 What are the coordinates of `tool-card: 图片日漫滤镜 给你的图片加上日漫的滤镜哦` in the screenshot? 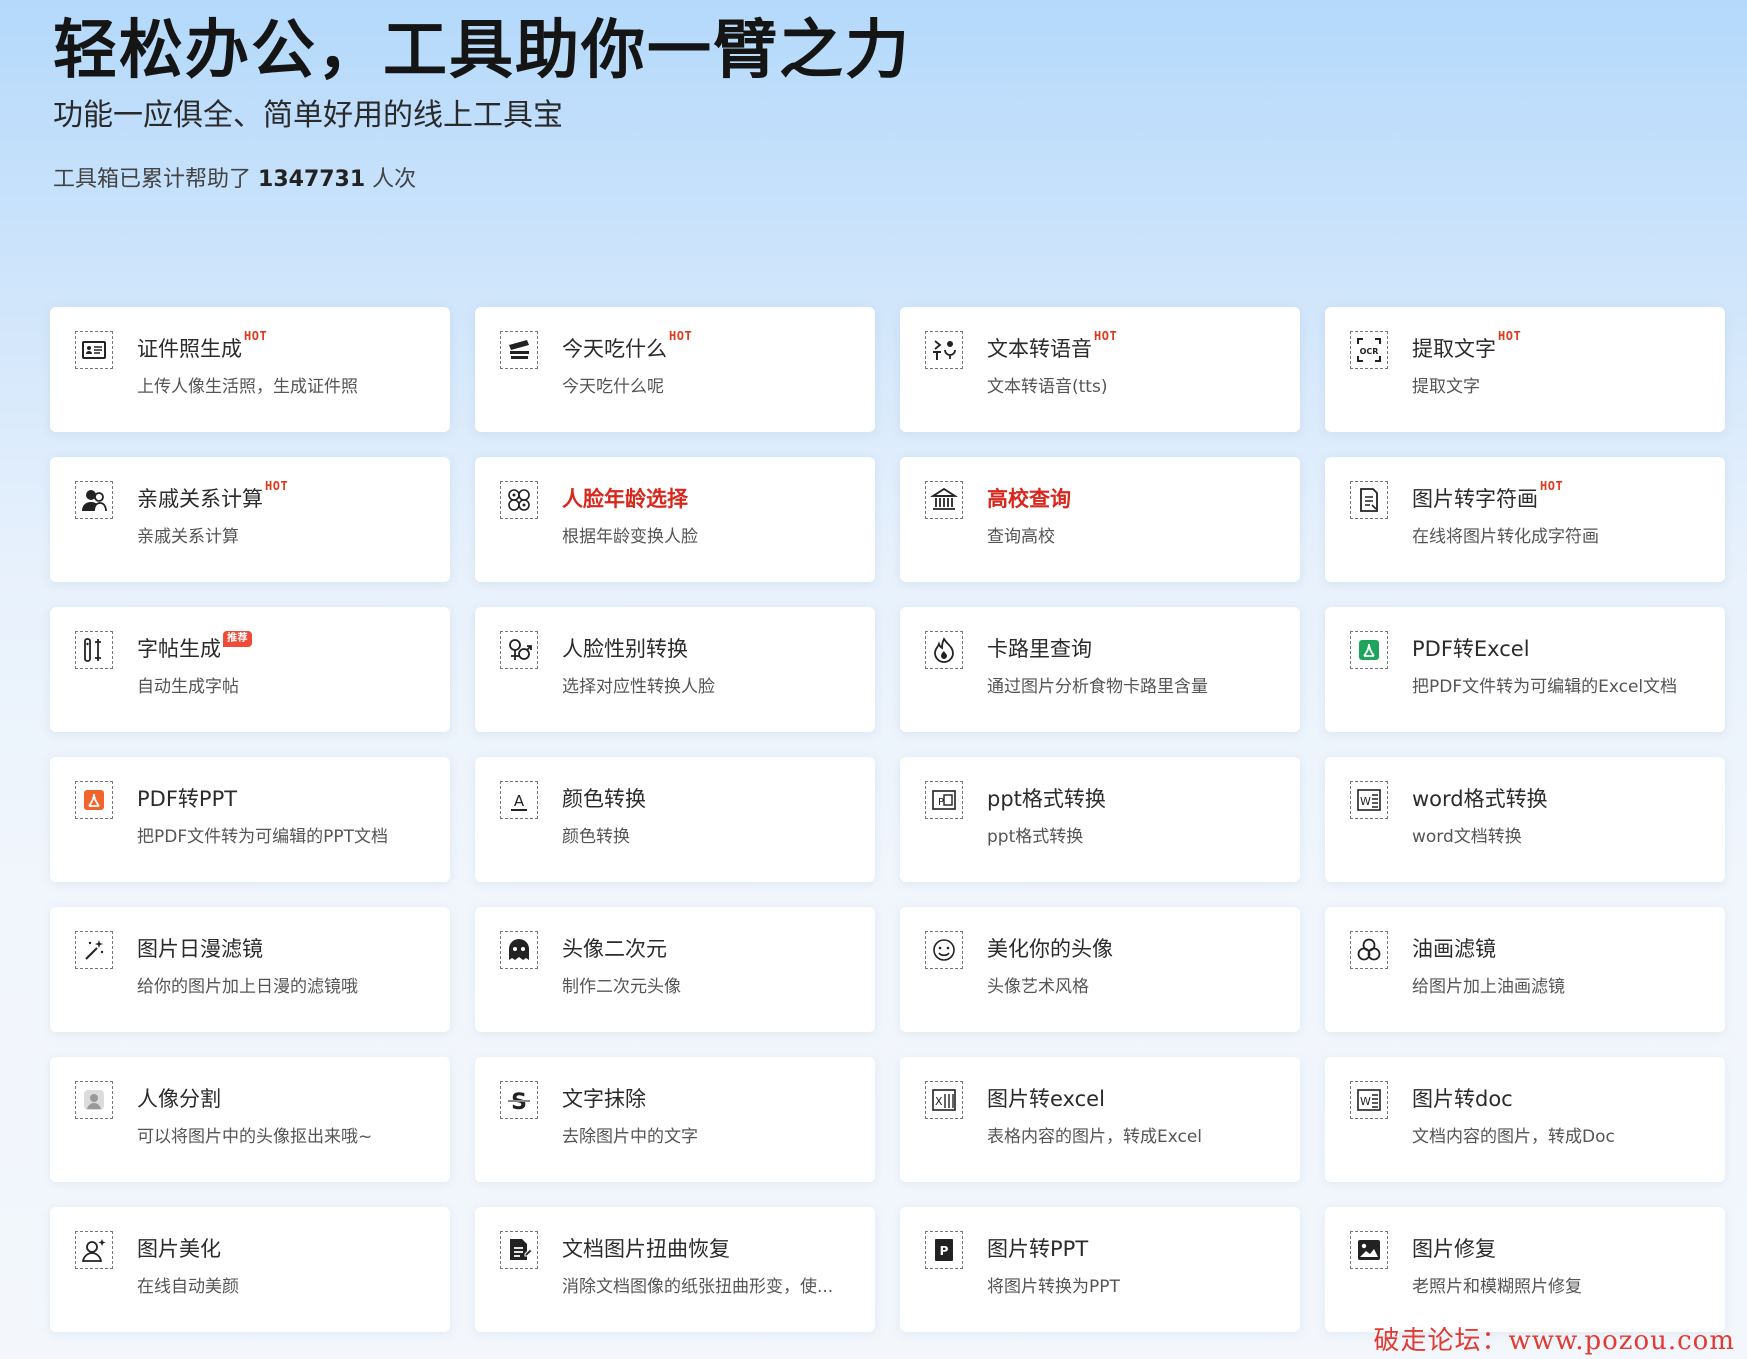 It's located at (250, 969).